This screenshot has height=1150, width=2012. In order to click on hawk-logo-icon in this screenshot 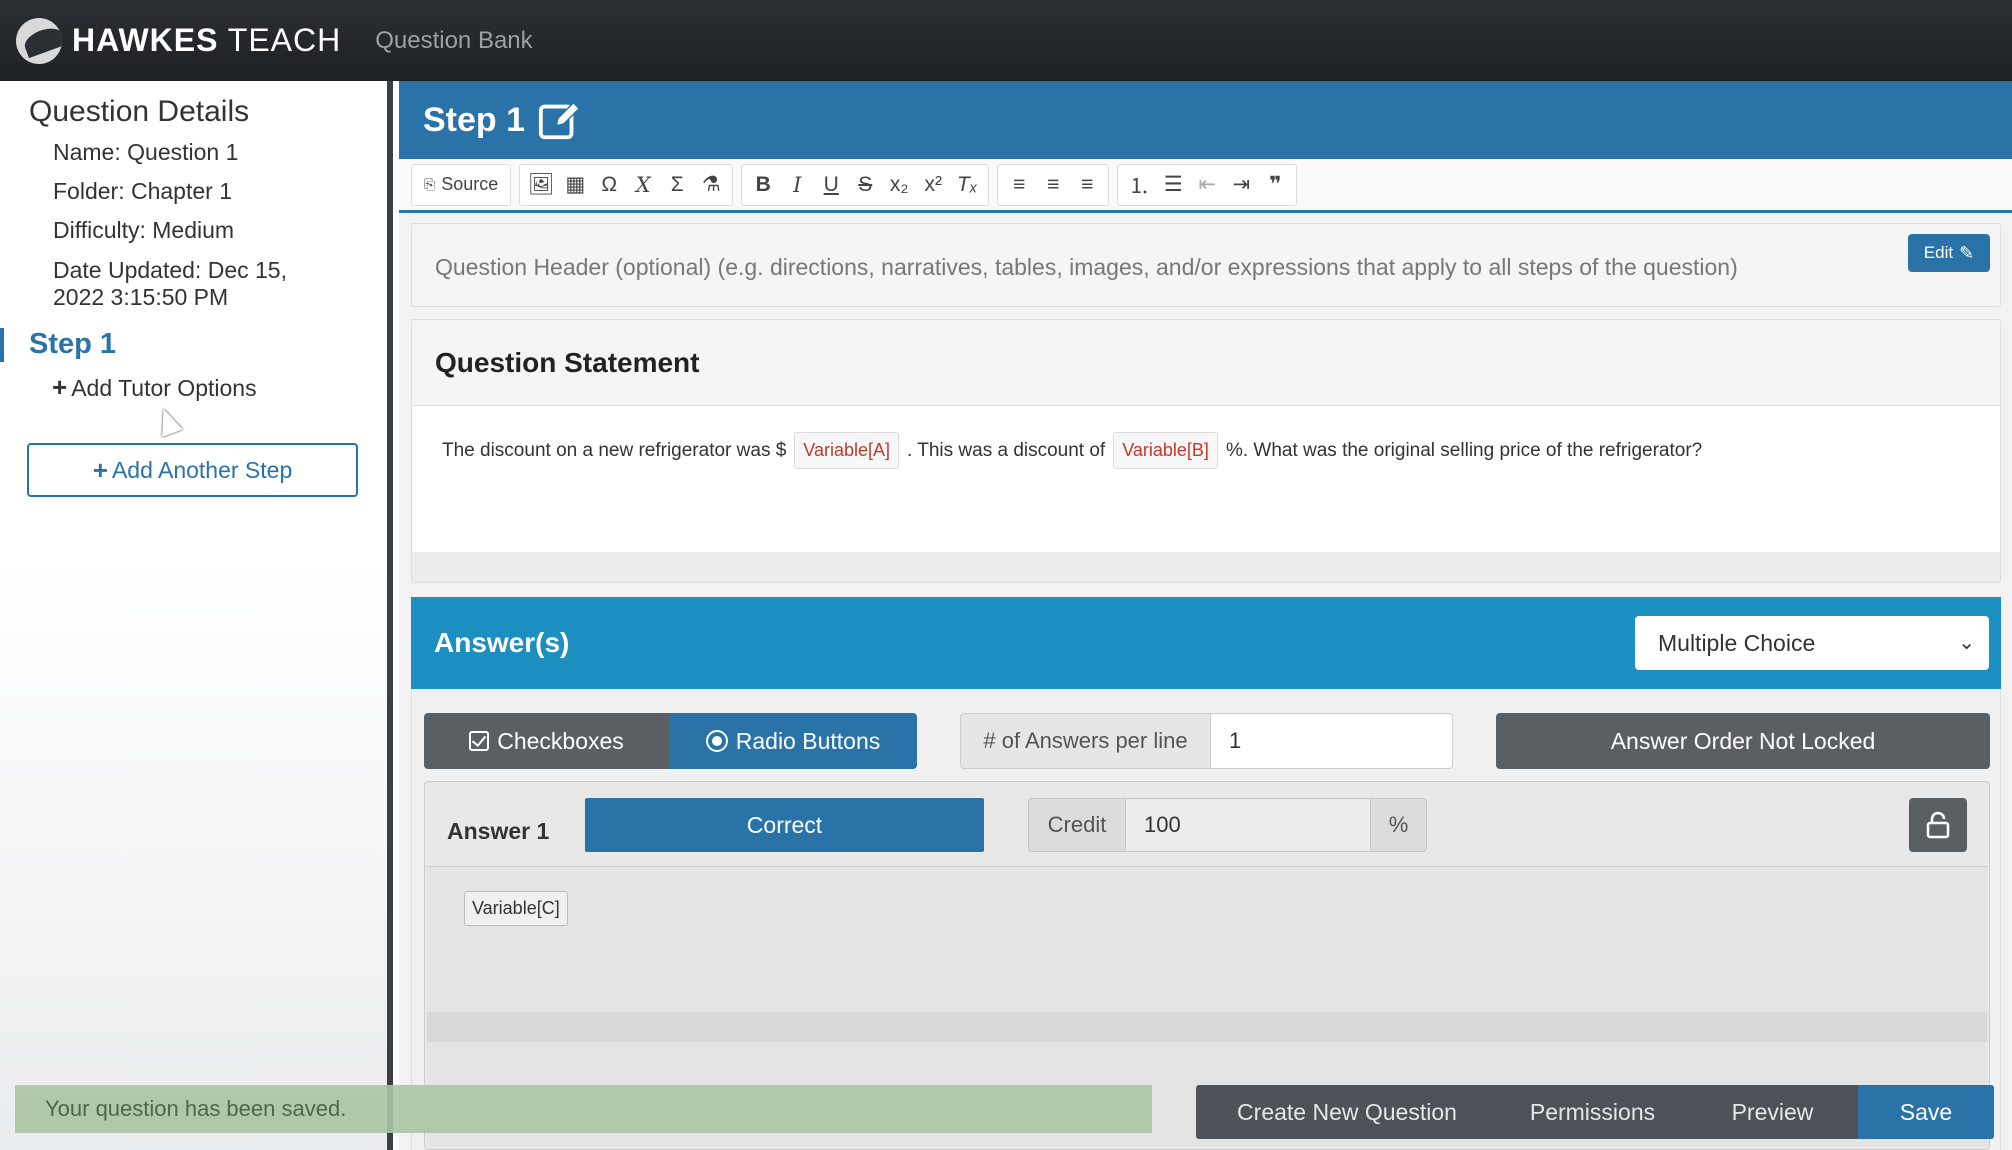, I will do `click(39, 40)`.